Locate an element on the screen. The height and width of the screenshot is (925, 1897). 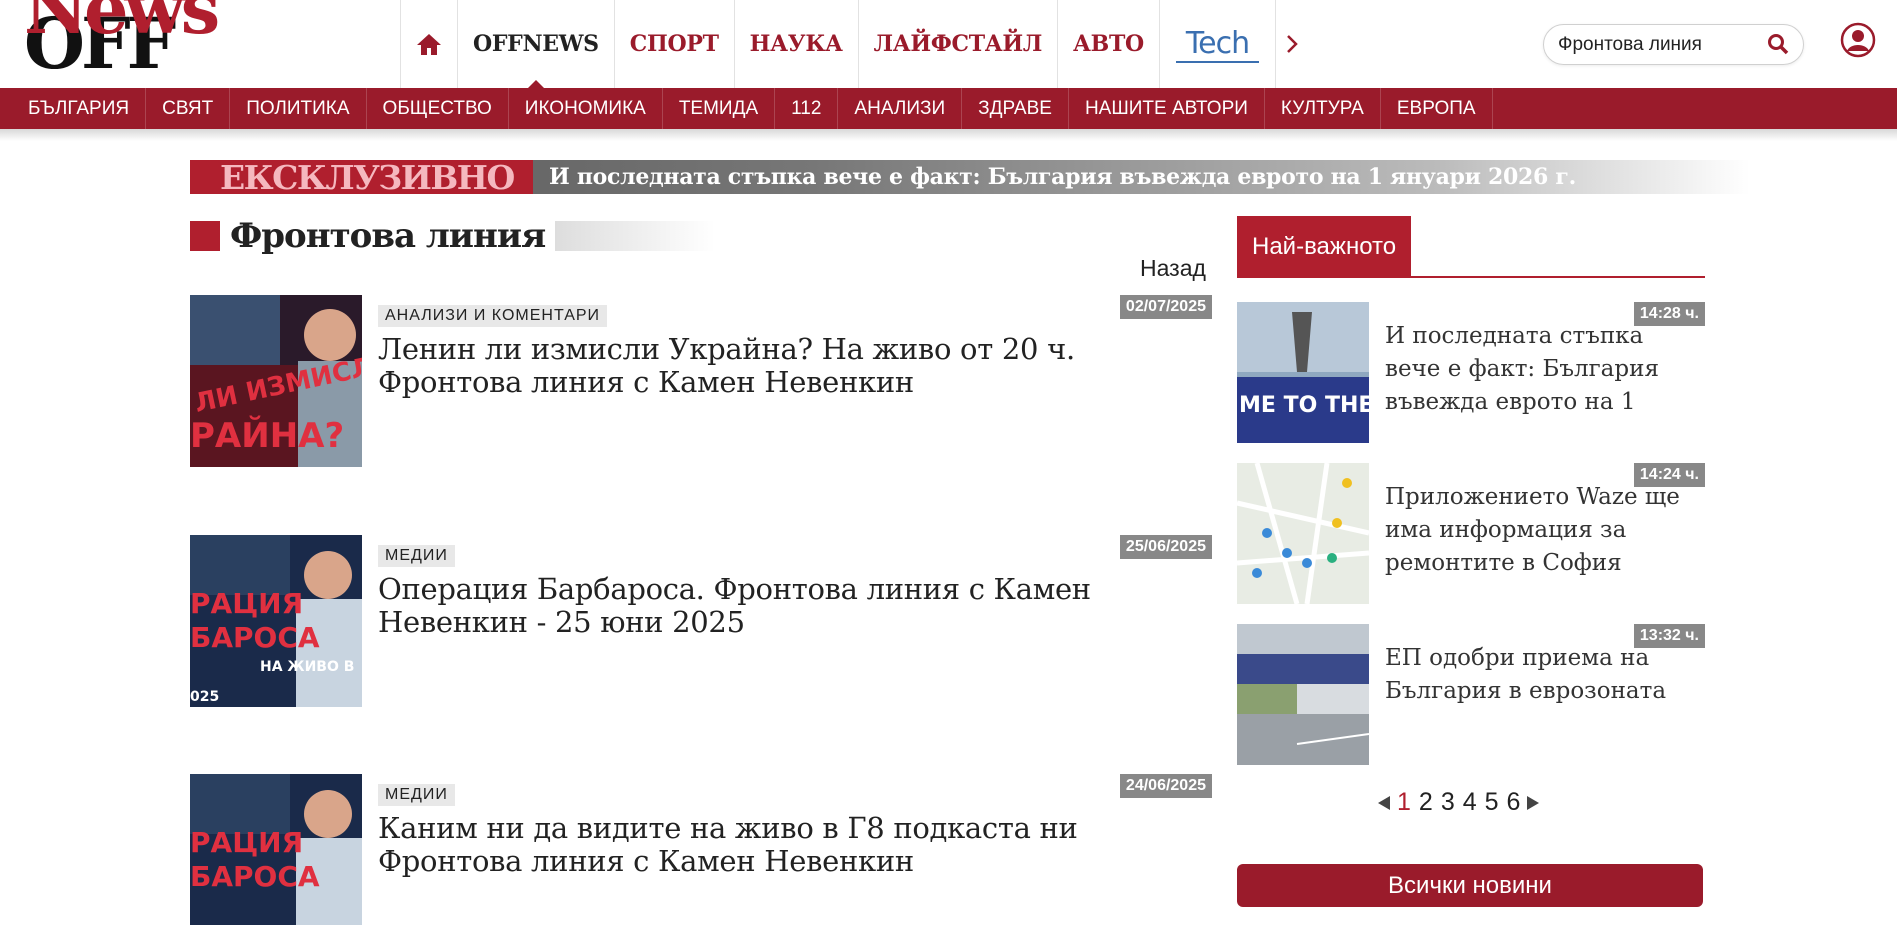
news-thumbnail: ME TO THE EURO is located at coordinates (1303, 372).